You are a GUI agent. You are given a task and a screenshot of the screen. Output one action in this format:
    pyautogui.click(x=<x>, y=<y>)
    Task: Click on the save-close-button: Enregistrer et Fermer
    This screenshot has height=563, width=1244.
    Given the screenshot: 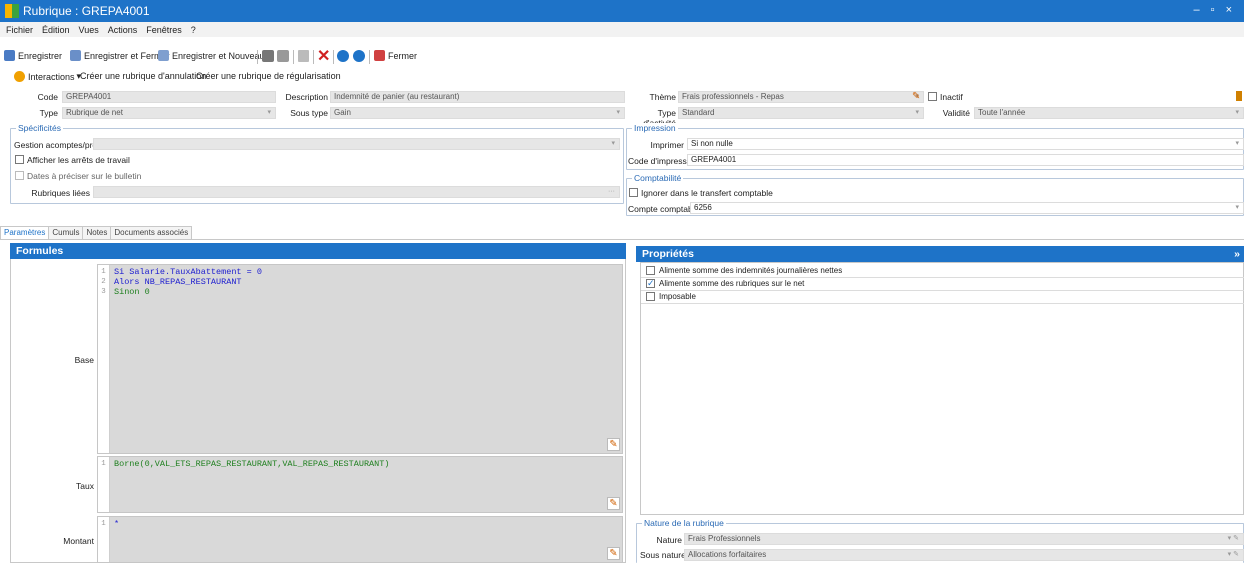 What is the action you would take?
    pyautogui.click(x=120, y=55)
    